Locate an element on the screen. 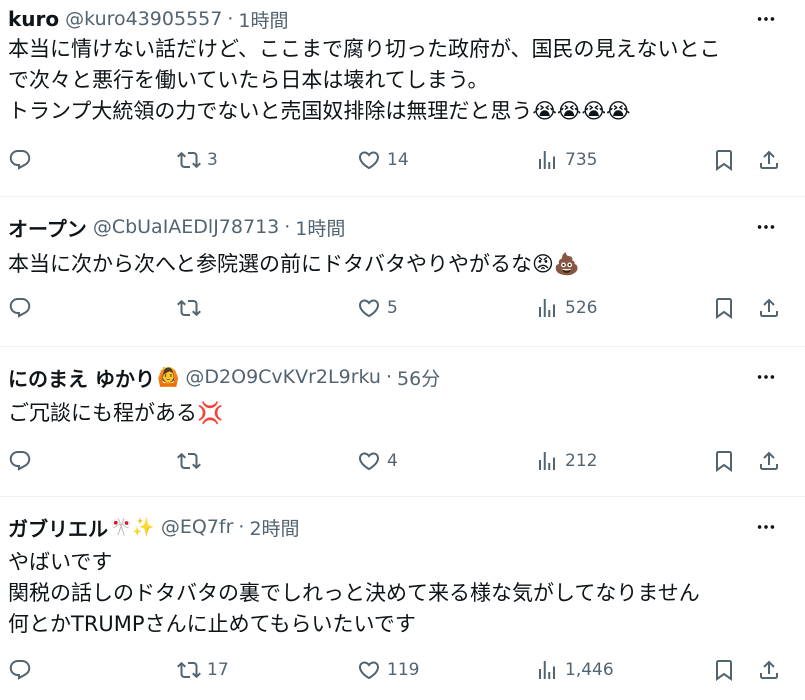 This screenshot has width=805, height=700. display-name: オープン is located at coordinates (47, 227).